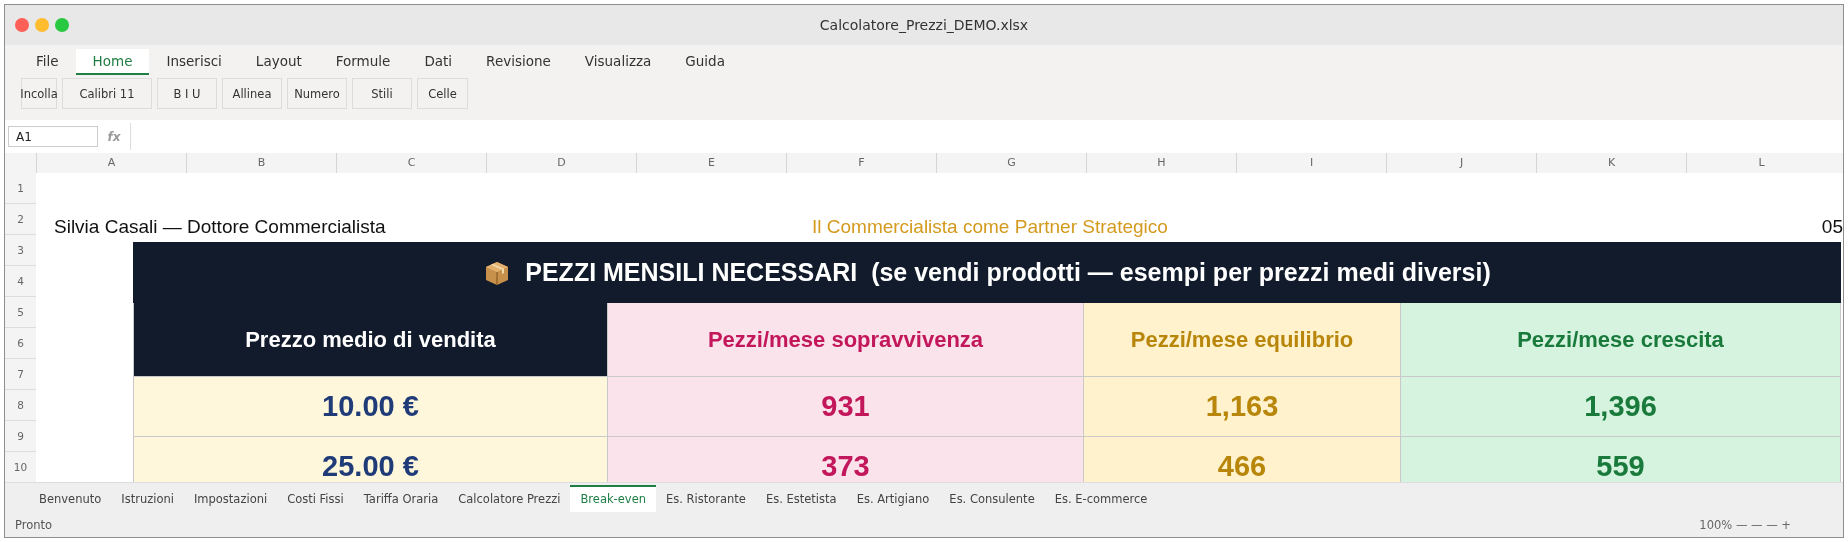 Image resolution: width=1848 pixels, height=542 pixels. I want to click on column-header: J, so click(1461, 163).